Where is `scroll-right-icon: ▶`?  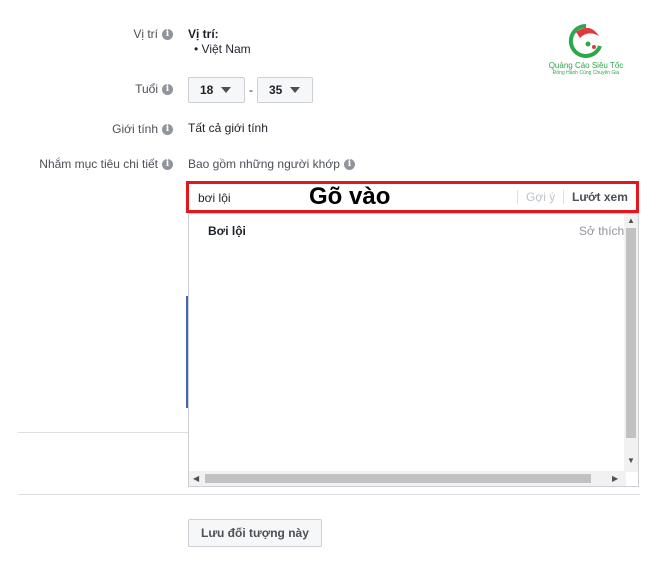
scroll-right-icon: ▶ is located at coordinates (615, 479).